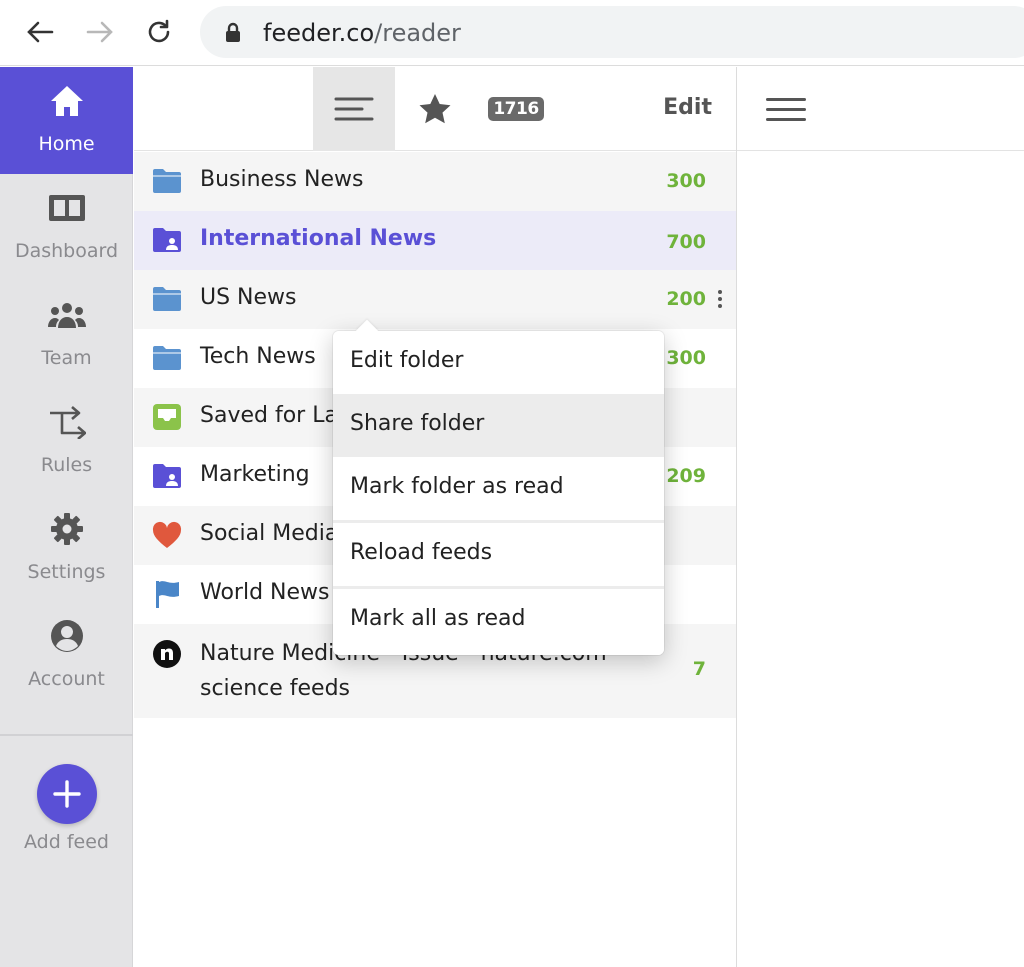  I want to click on feed-name: Tech News, so click(258, 356).